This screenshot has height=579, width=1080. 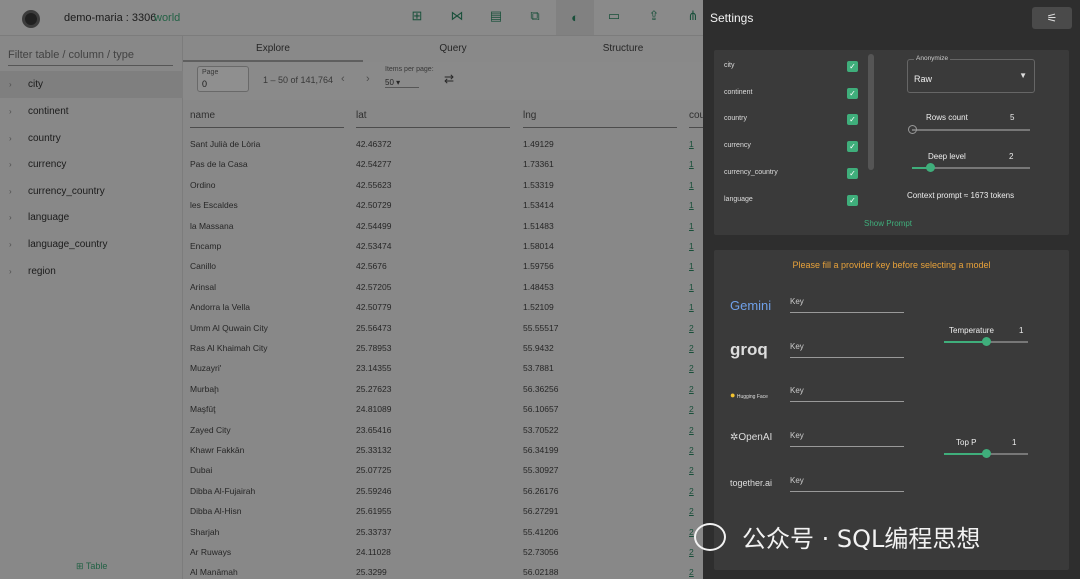 I want to click on watermark-text: 公众号 · SQL编程思想, so click(x=861, y=539).